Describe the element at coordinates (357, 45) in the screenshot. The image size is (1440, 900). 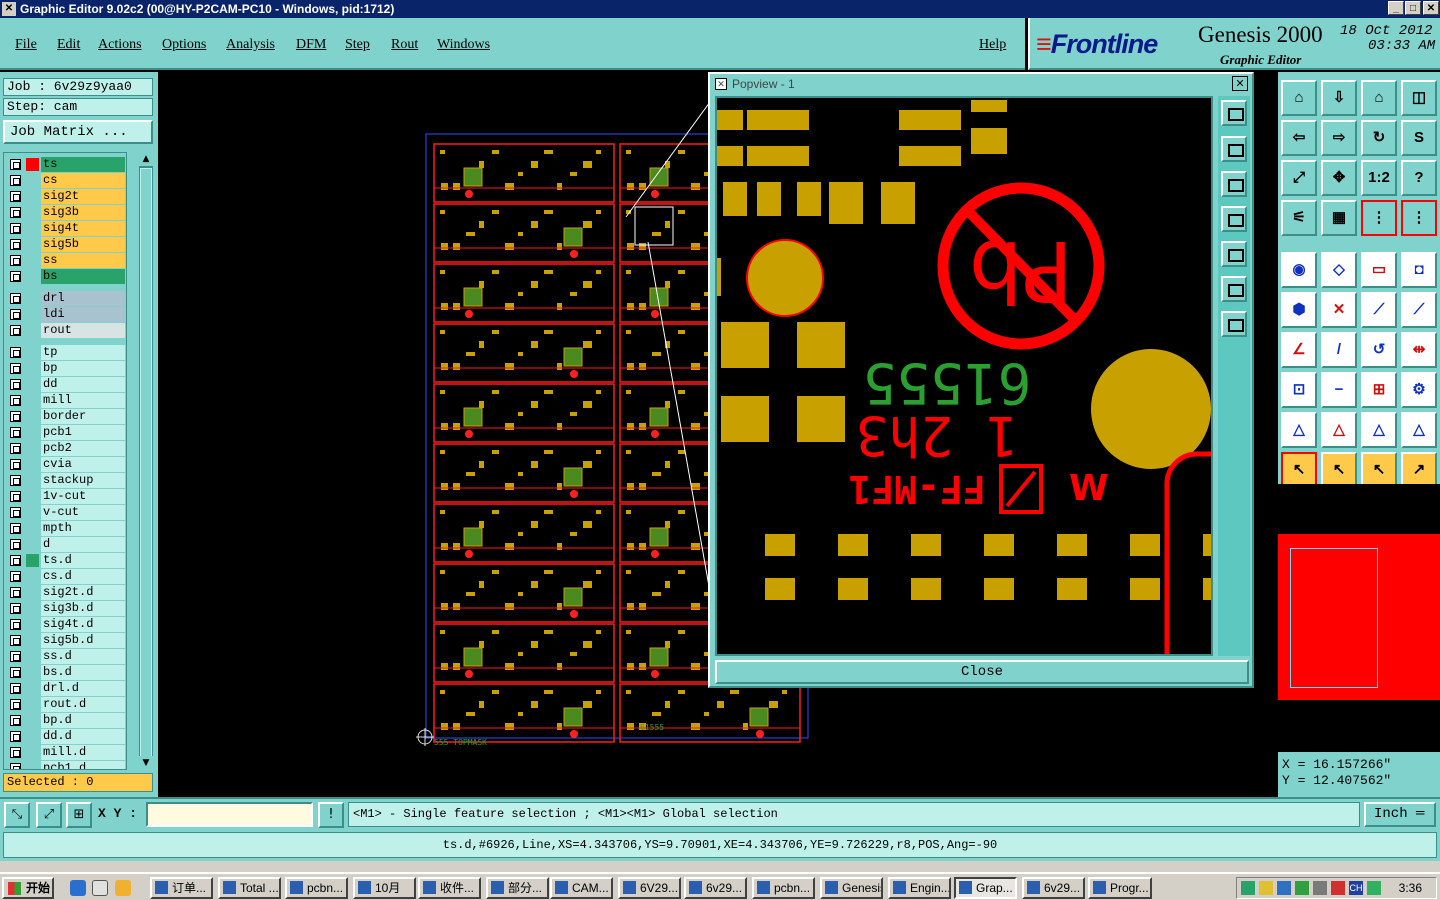
I see `menu-step: Step` at that location.